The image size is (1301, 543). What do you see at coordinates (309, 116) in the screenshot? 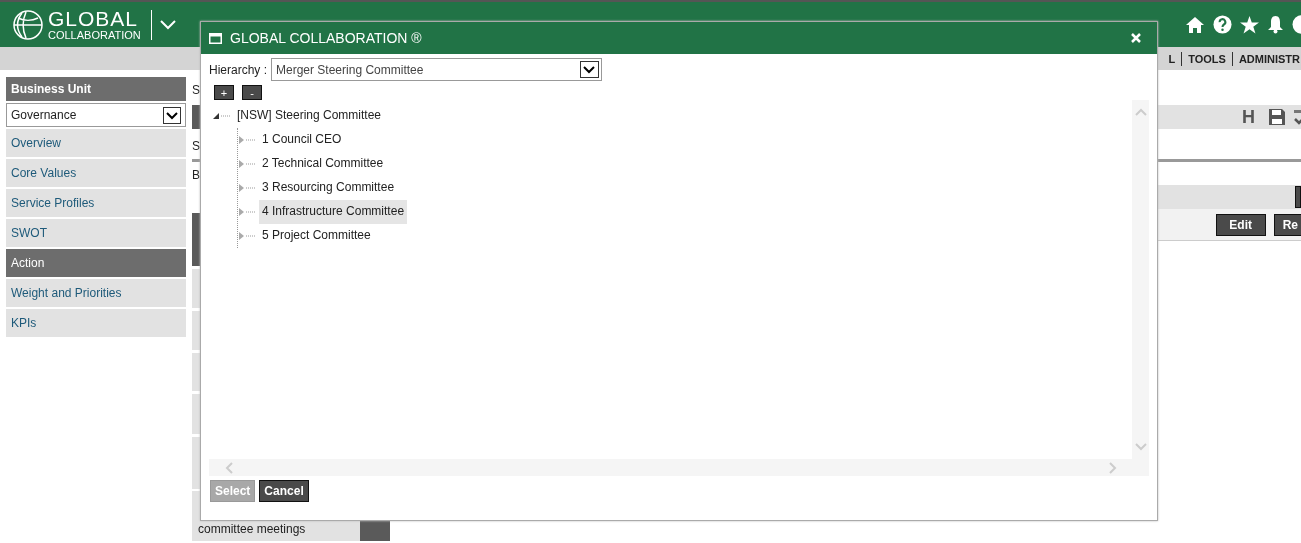
I see `tree-node: [NSW] Steering Committee` at bounding box center [309, 116].